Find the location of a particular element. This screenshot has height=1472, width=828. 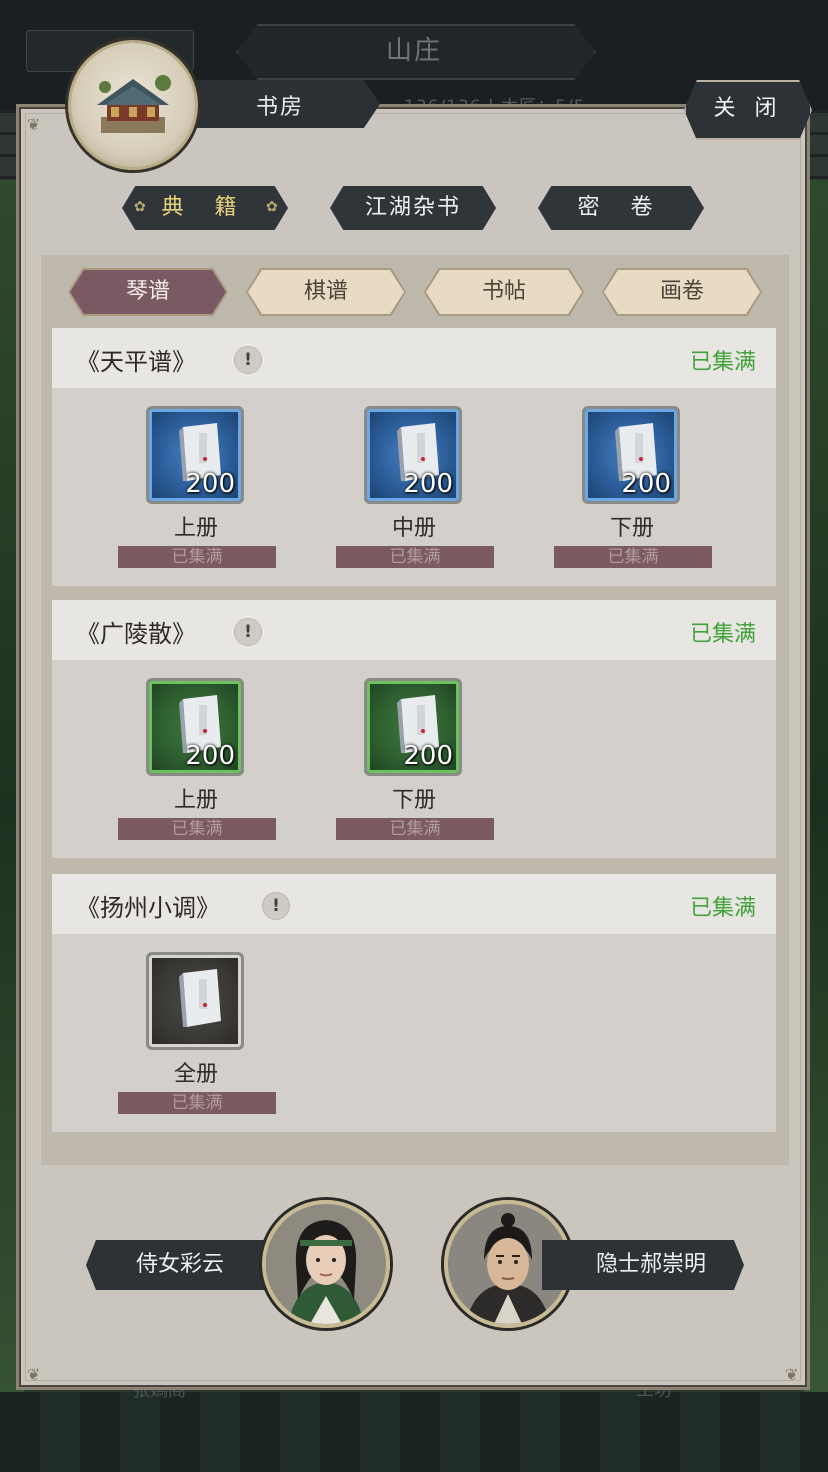

category-mijuan-button: 密 卷 is located at coordinates (621, 208).